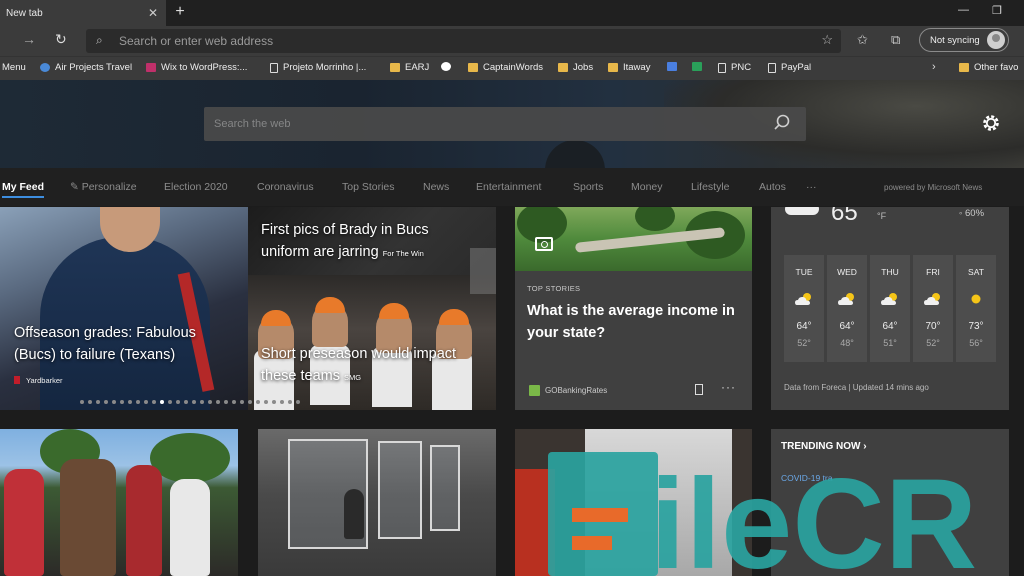 The image size is (1024, 576). I want to click on favorite-pnc: PNC, so click(734, 67).